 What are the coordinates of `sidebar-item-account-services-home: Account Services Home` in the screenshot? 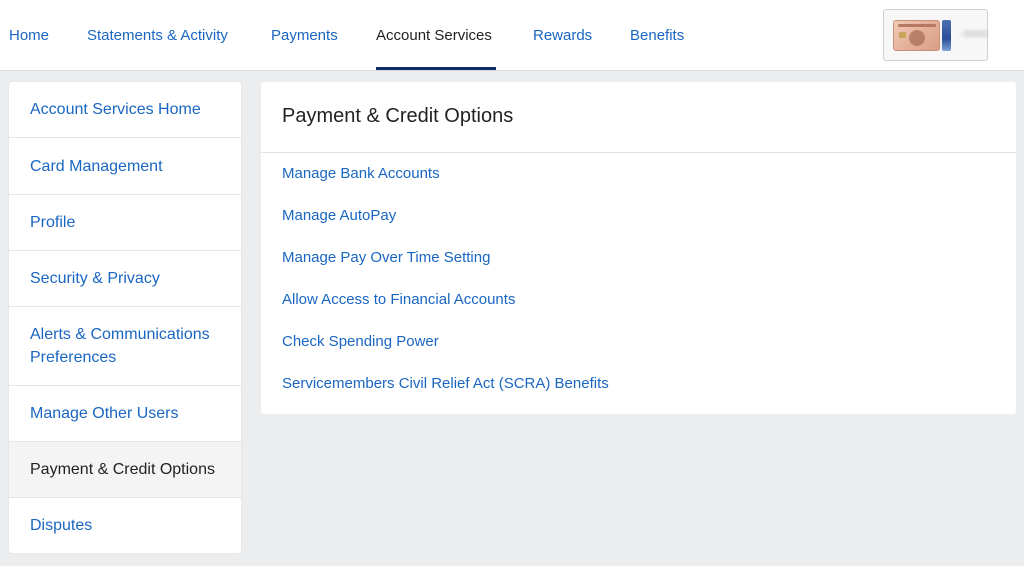 It's located at (125, 110).